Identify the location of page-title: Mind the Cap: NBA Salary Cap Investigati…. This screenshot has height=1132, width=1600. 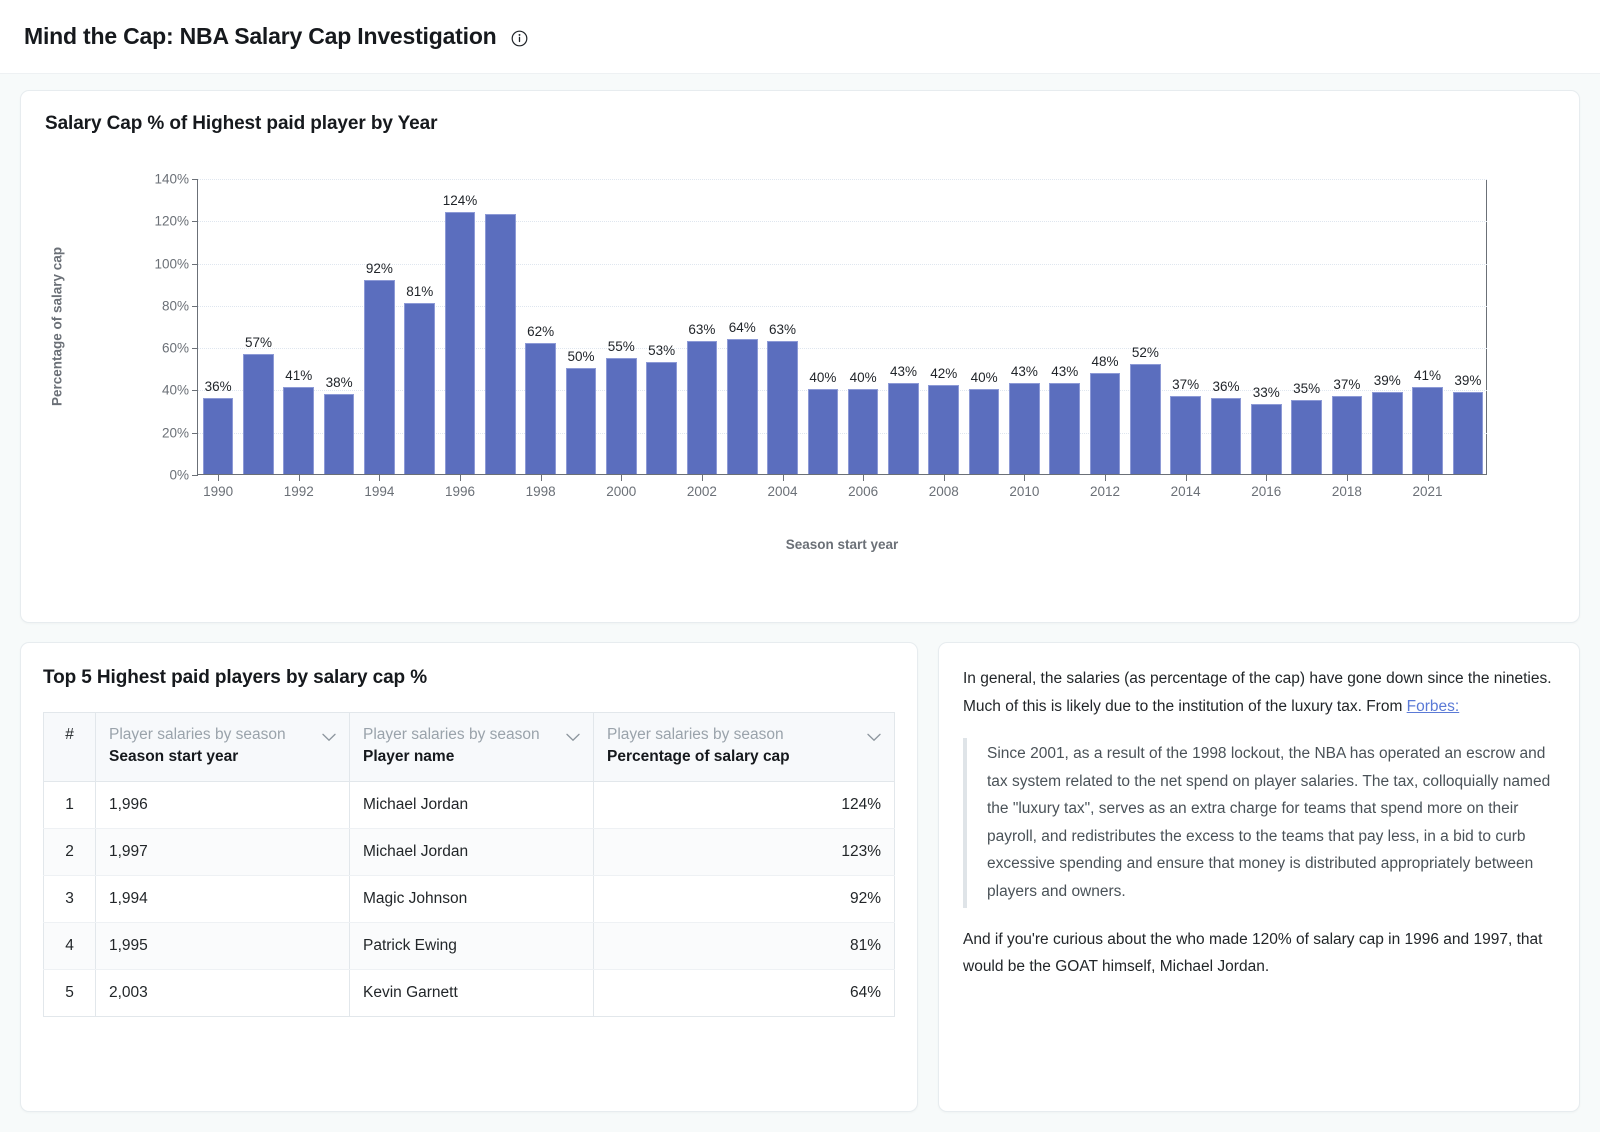
(260, 36).